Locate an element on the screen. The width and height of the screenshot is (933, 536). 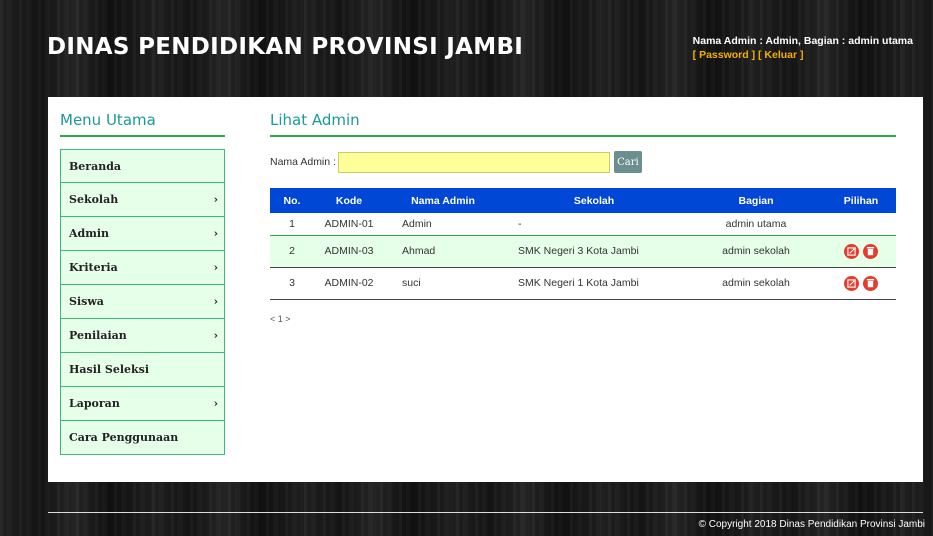
logout-link: [ Keluar ] is located at coordinates (781, 55).